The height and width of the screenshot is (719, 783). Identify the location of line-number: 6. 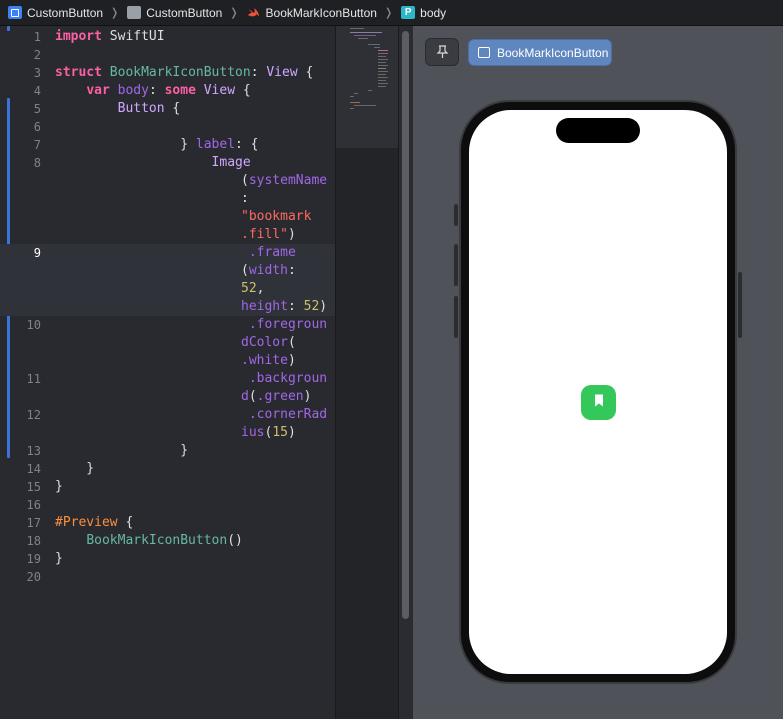
(37, 127).